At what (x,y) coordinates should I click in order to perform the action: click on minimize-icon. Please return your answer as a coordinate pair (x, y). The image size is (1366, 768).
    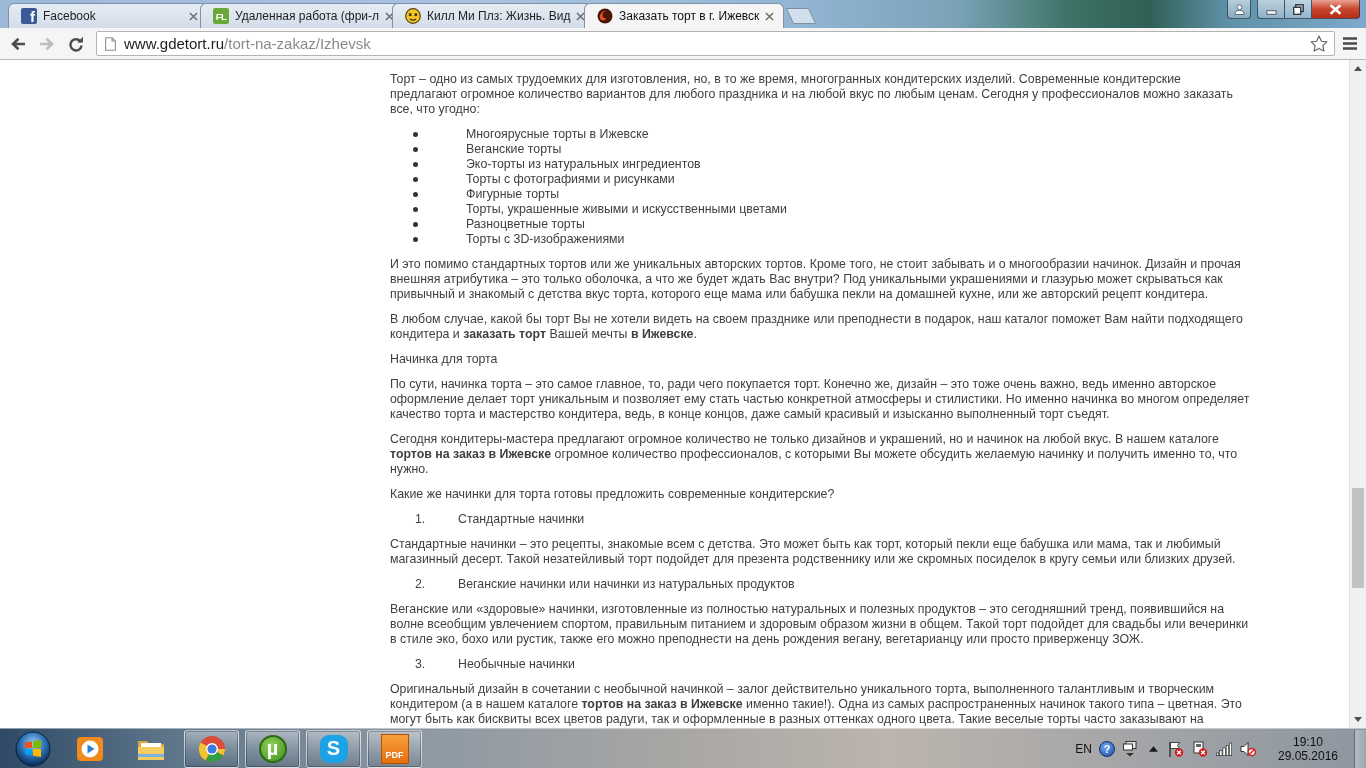
    Looking at the image, I should click on (1271, 12).